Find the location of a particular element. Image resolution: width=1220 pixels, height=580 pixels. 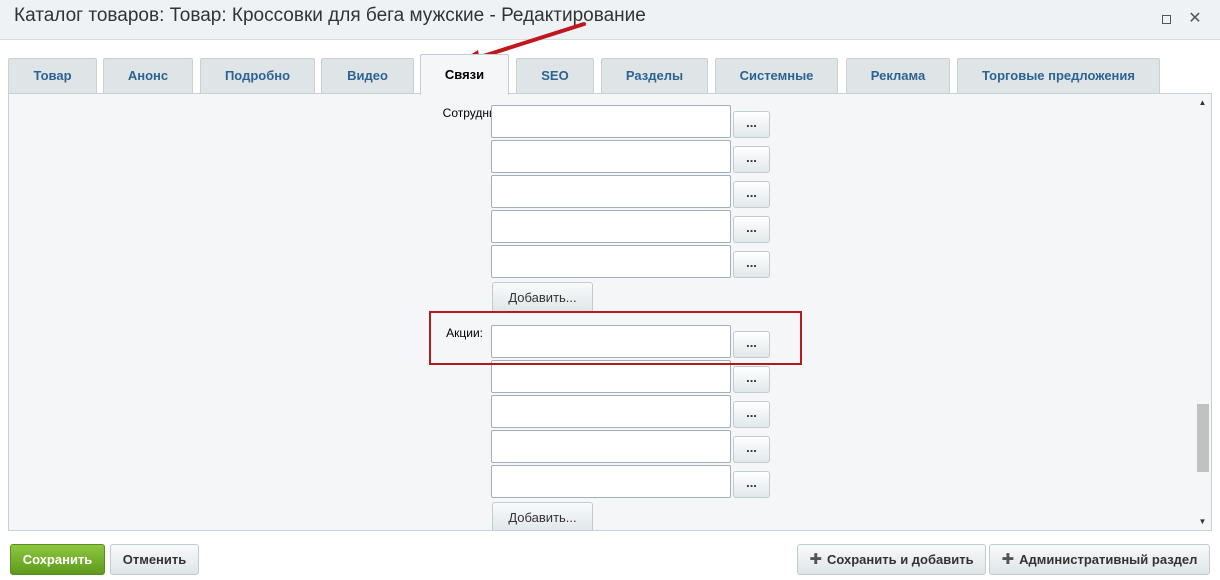

admin-section-button: ✚ Административный раздел is located at coordinates (1099, 559).